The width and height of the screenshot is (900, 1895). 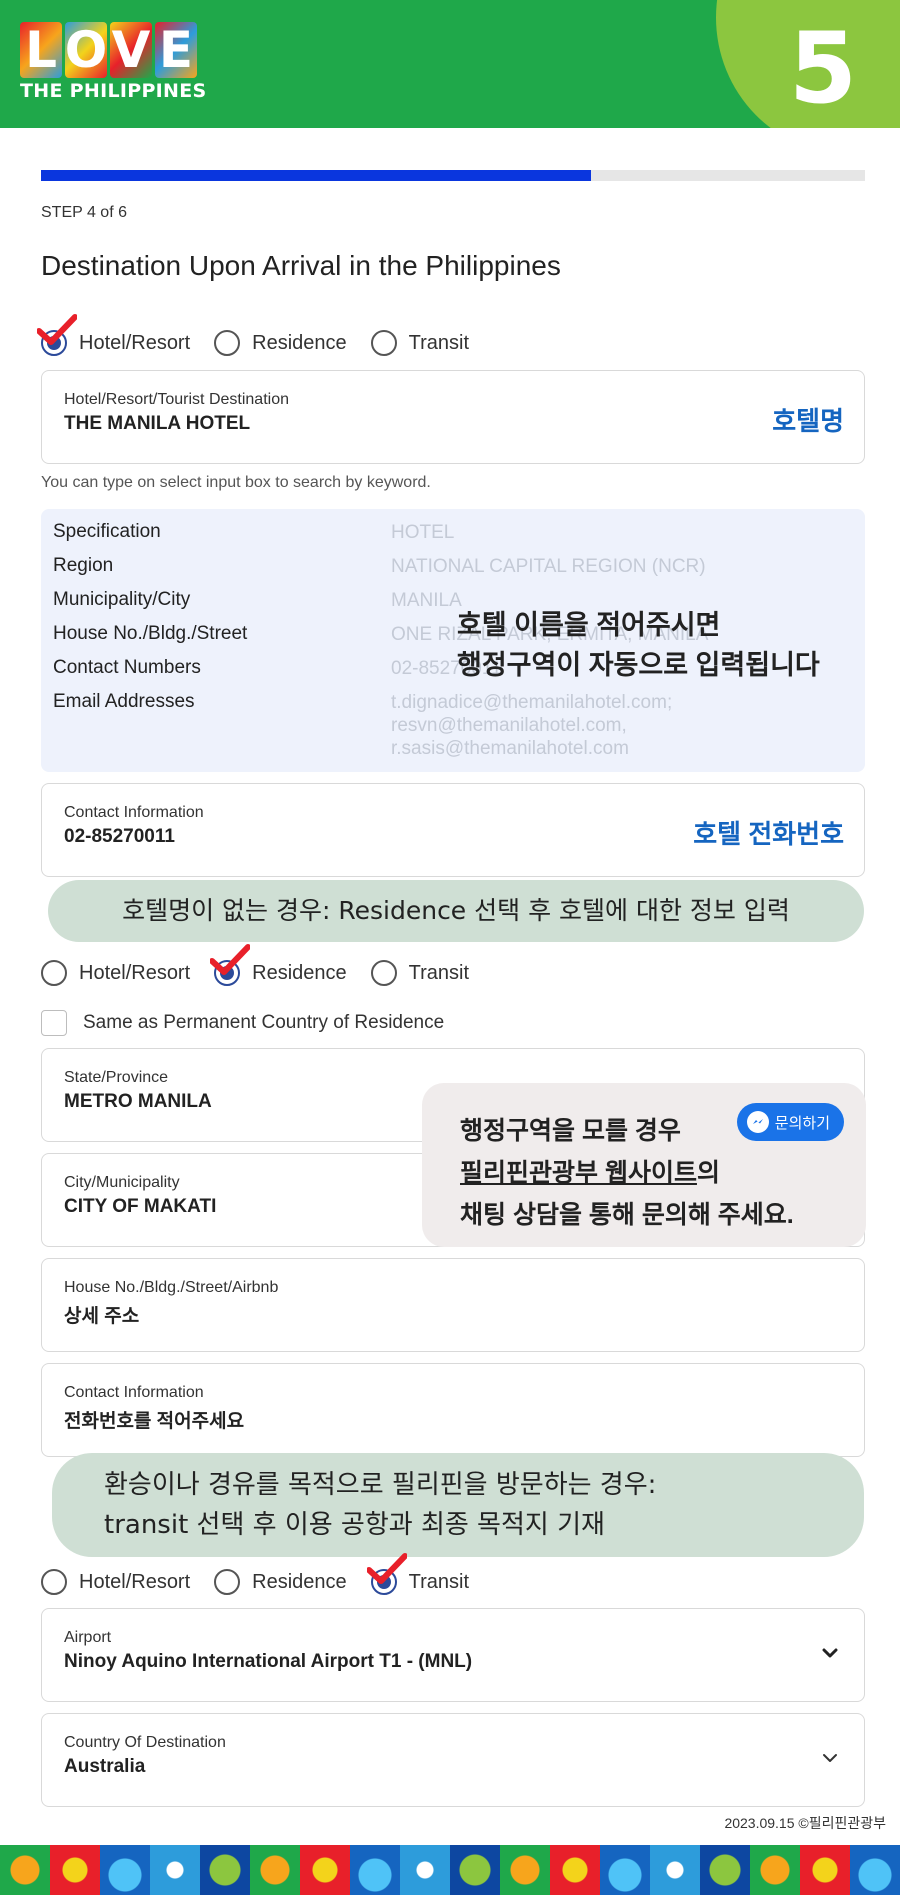 I want to click on checkbox-label: Same as Permanent Country of Residence, so click(x=264, y=1022).